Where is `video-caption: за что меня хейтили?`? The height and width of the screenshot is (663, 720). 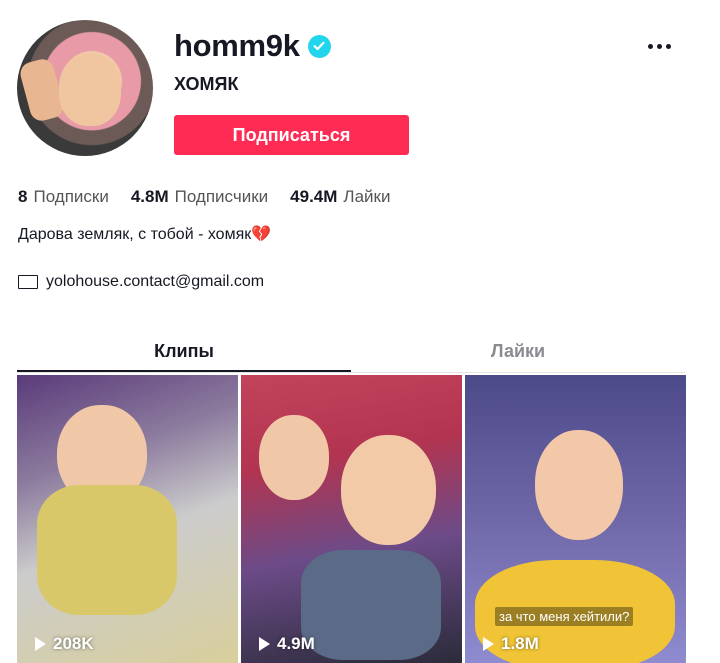
video-caption: за что меня хейтили? is located at coordinates (564, 616).